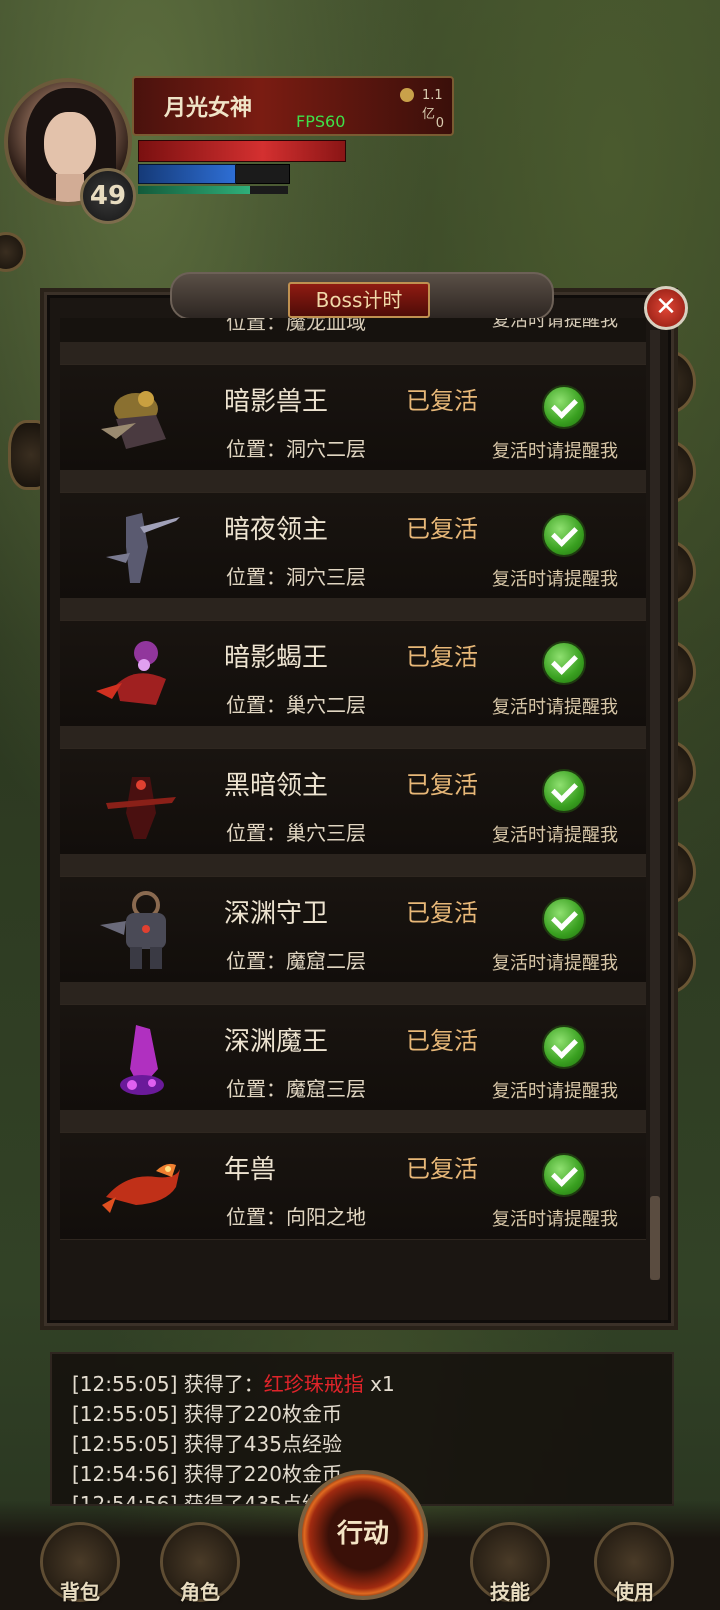 This screenshot has width=720, height=1610. I want to click on list-item: 暗影蝎王 已复活 位置：巢穴二层 复活时请提醒我, so click(353, 674).